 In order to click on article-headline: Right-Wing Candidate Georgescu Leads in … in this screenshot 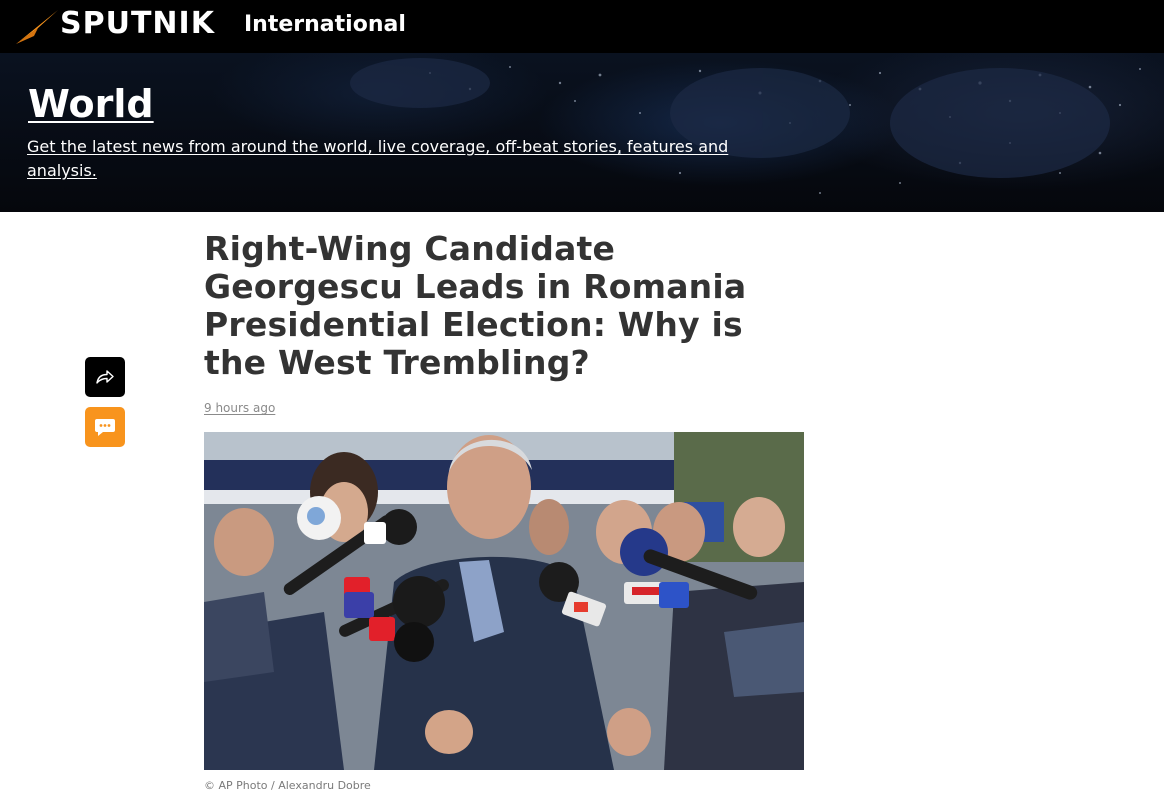, I will do `click(475, 305)`.